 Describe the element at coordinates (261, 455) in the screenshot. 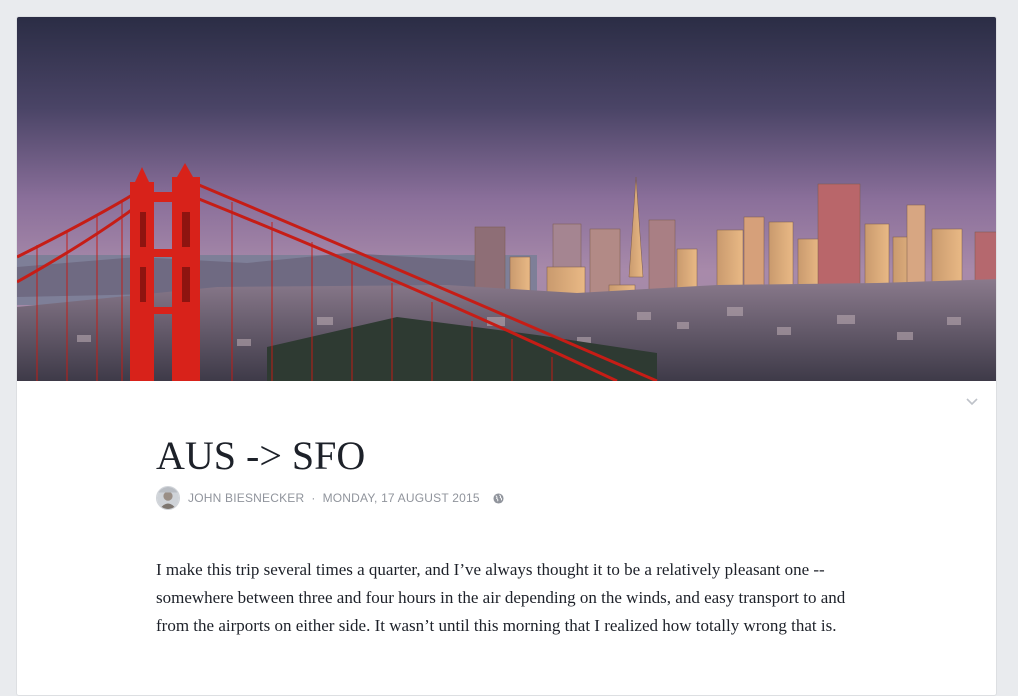

I see `post-title: AUS -> SFO` at that location.